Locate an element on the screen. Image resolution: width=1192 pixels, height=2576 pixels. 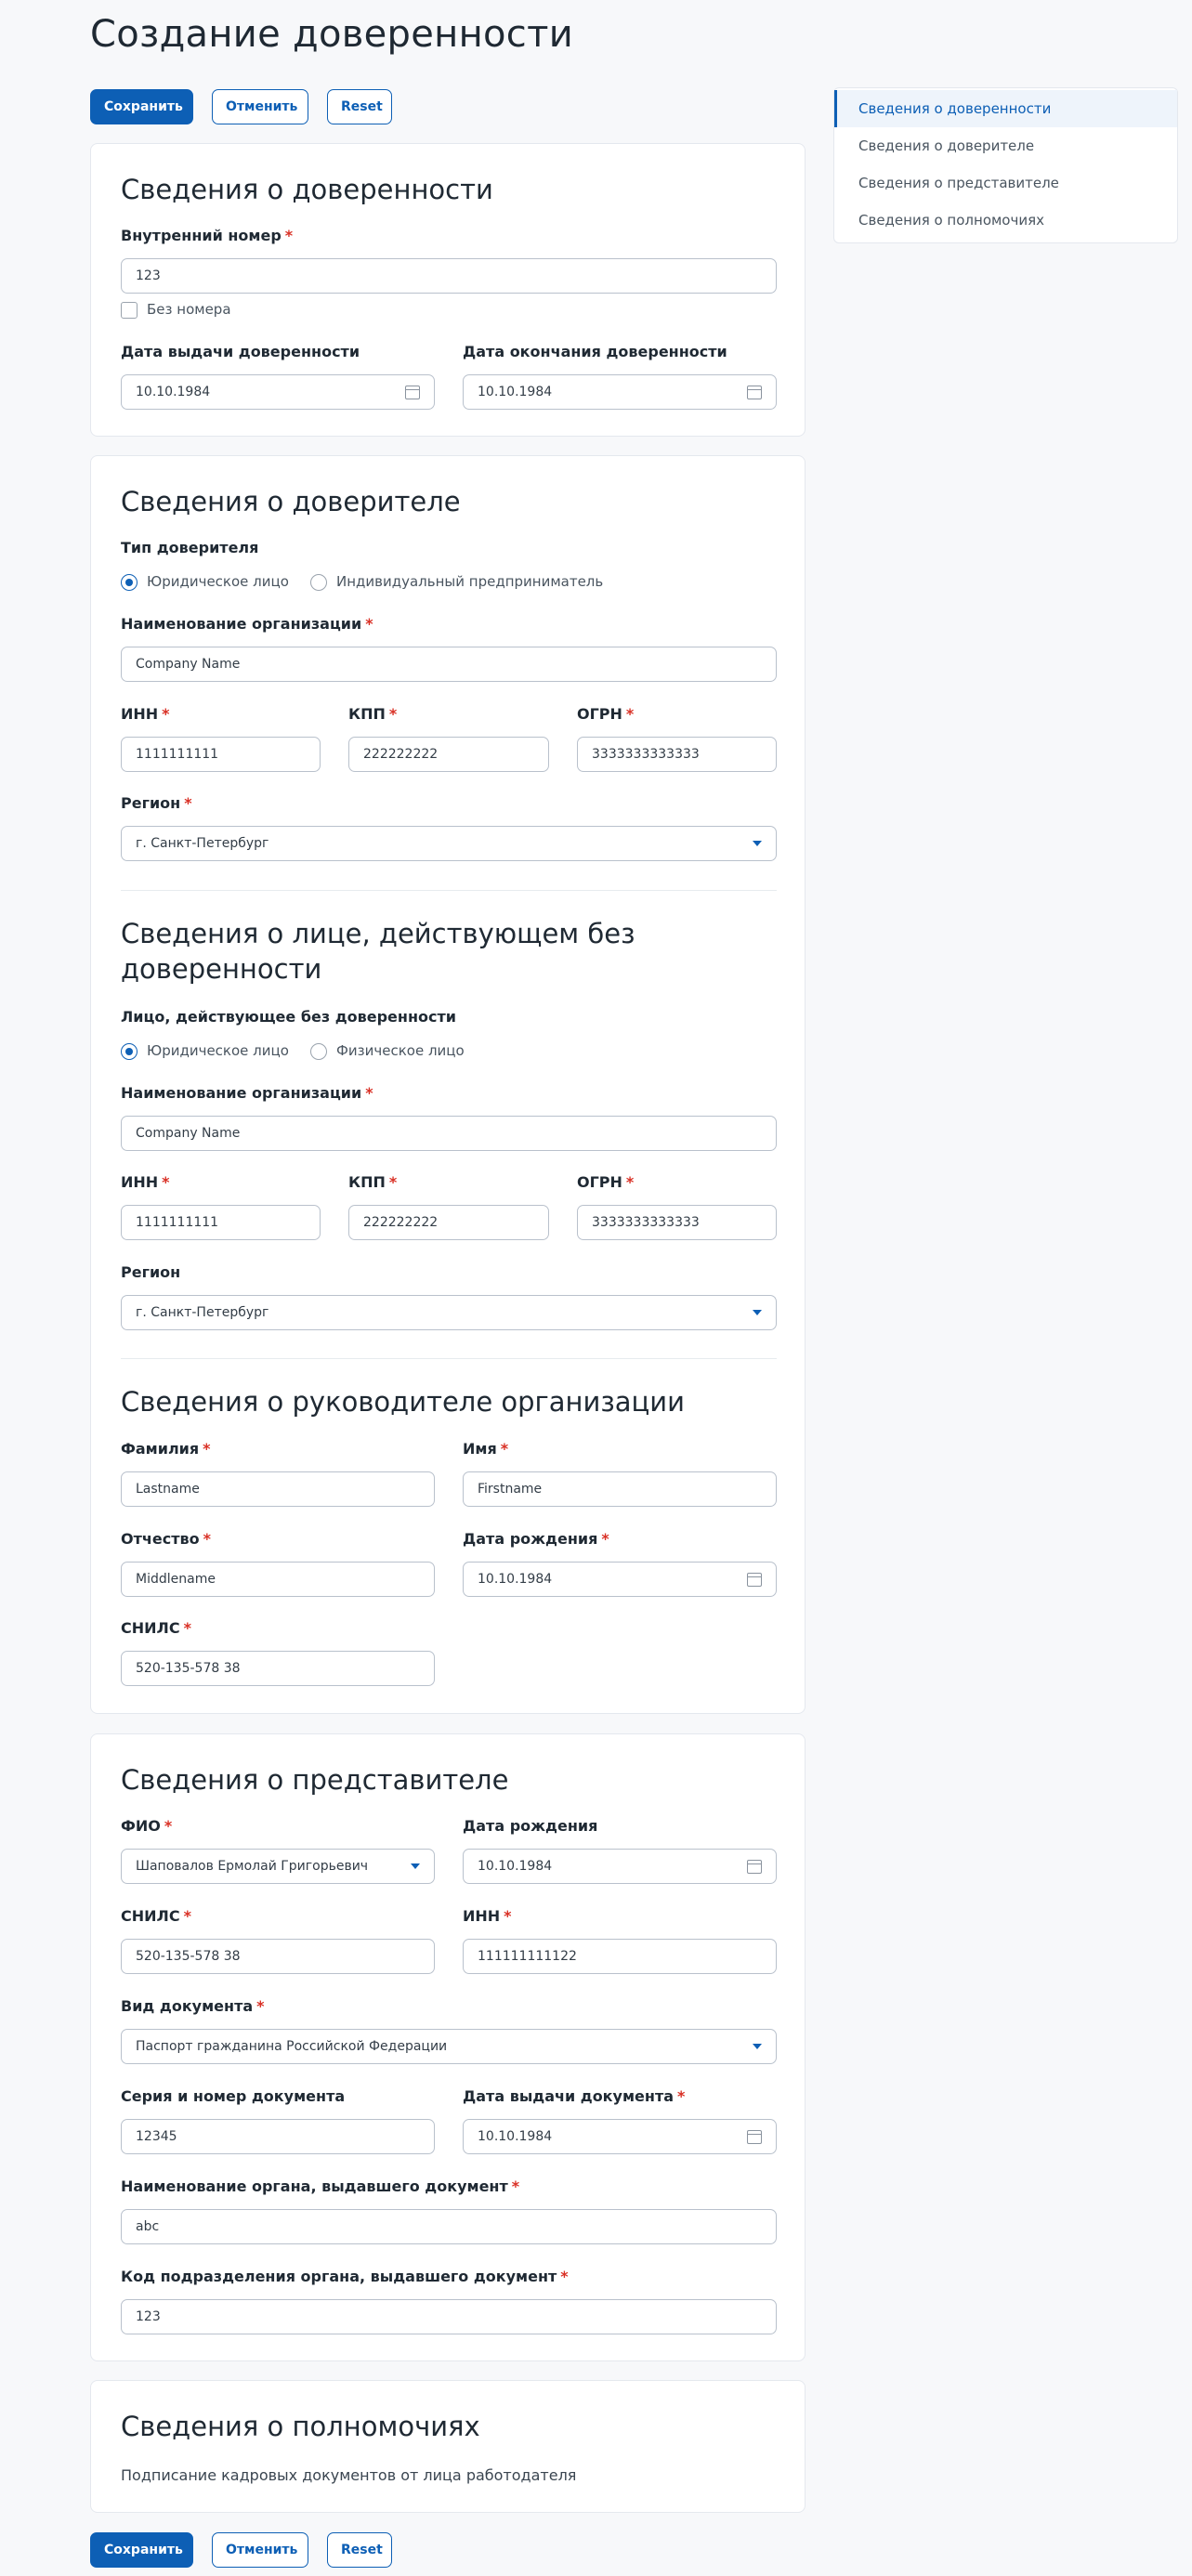
acting-inn-input: 1111111111 is located at coordinates (221, 1222).